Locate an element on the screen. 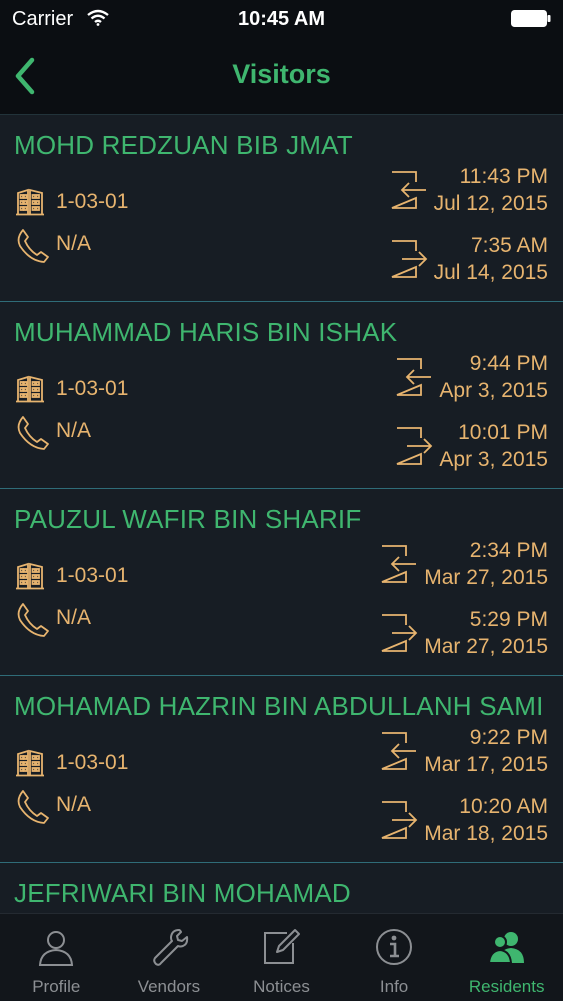 The image size is (563, 1001). check-out-time: 7:35 AM Jul 14, 2015 is located at coordinates (491, 259).